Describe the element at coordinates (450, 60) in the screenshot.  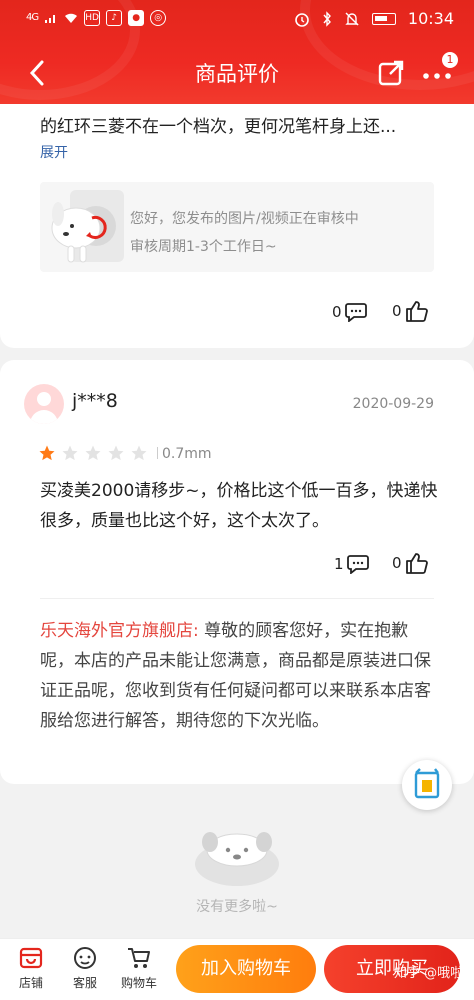
I see `notification-badge: 1` at that location.